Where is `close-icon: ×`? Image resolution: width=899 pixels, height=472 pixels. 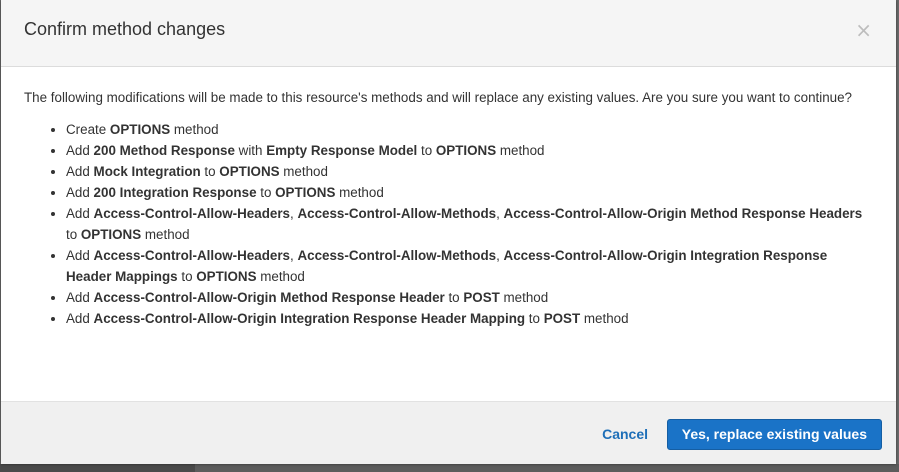 close-icon: × is located at coordinates (863, 30).